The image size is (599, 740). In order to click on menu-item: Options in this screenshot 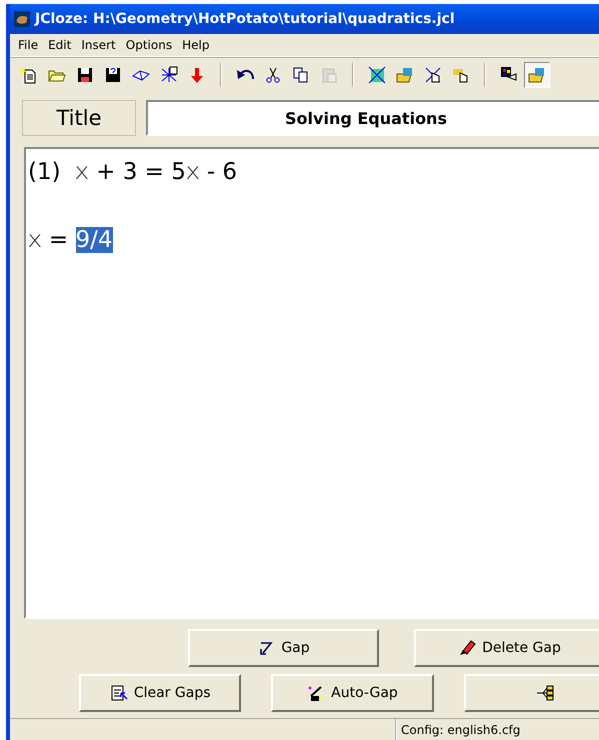, I will do `click(149, 45)`.